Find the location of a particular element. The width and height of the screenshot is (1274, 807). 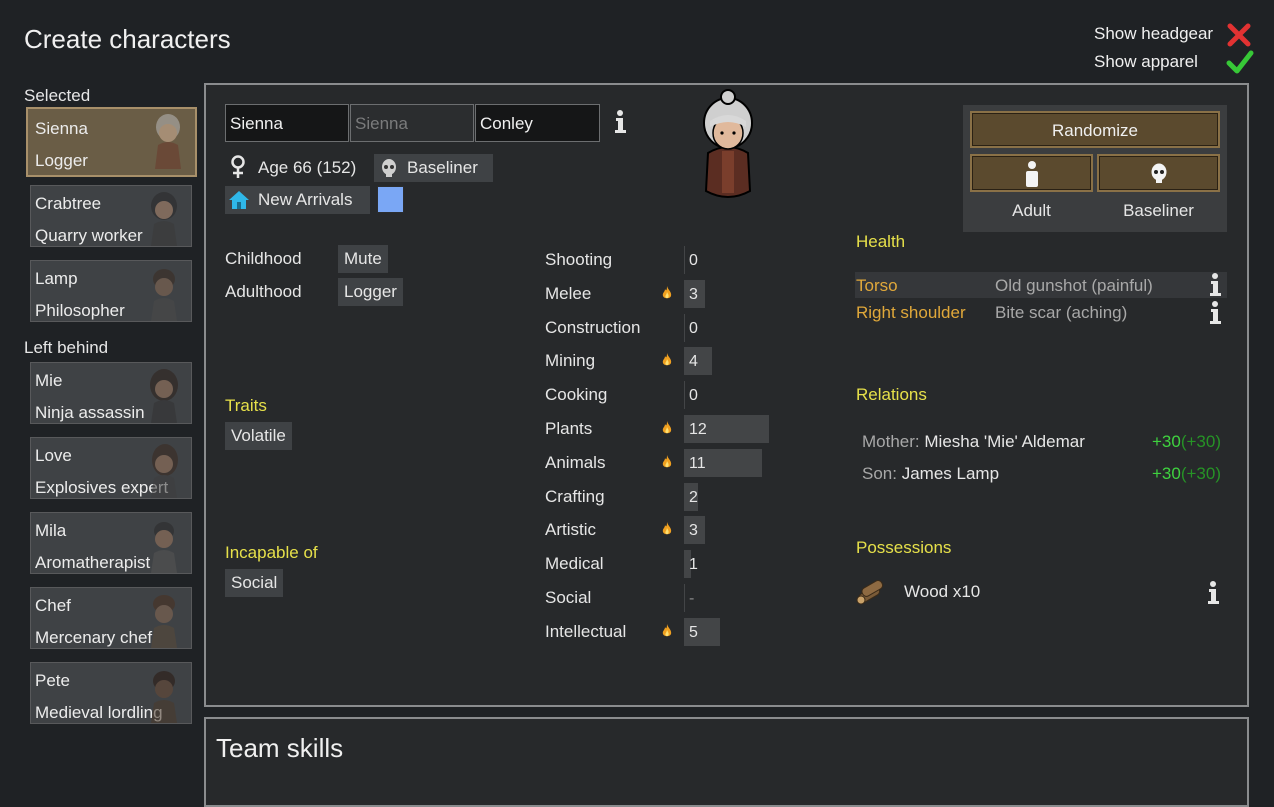

pawn-job: Logger is located at coordinates (61, 160).